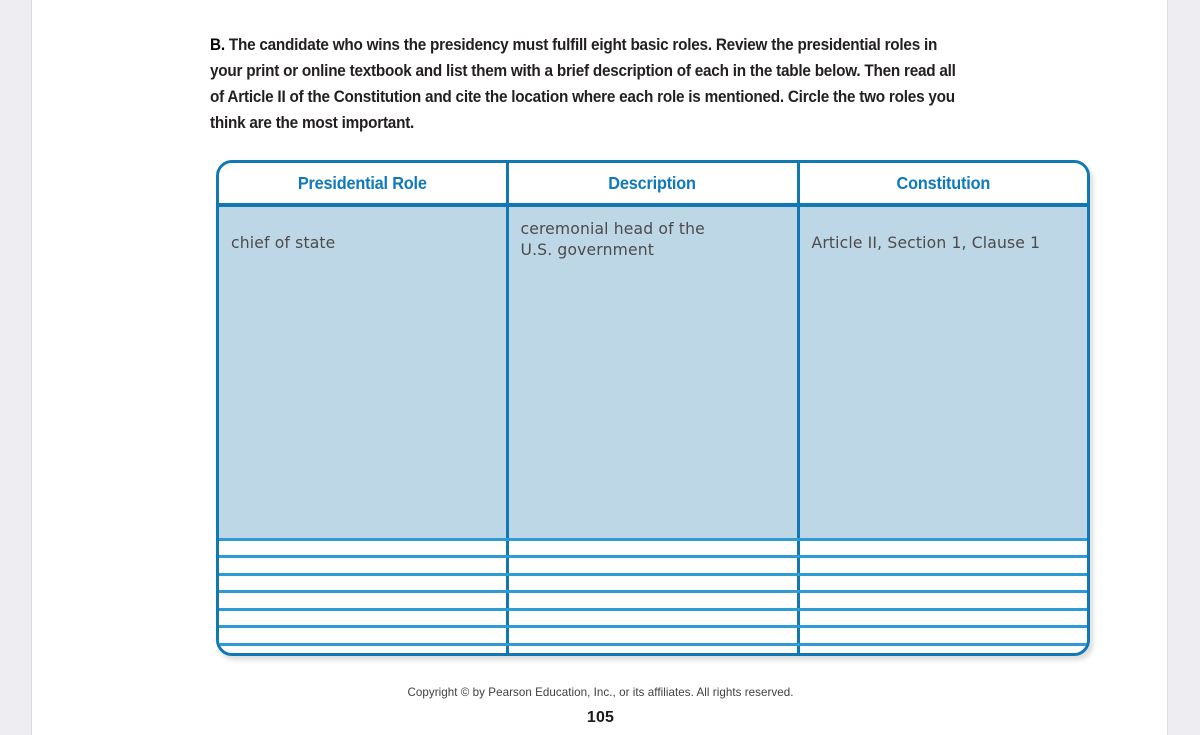 Image resolution: width=1200 pixels, height=735 pixels. Describe the element at coordinates (652, 182) in the screenshot. I see `column-header-label: Description` at that location.